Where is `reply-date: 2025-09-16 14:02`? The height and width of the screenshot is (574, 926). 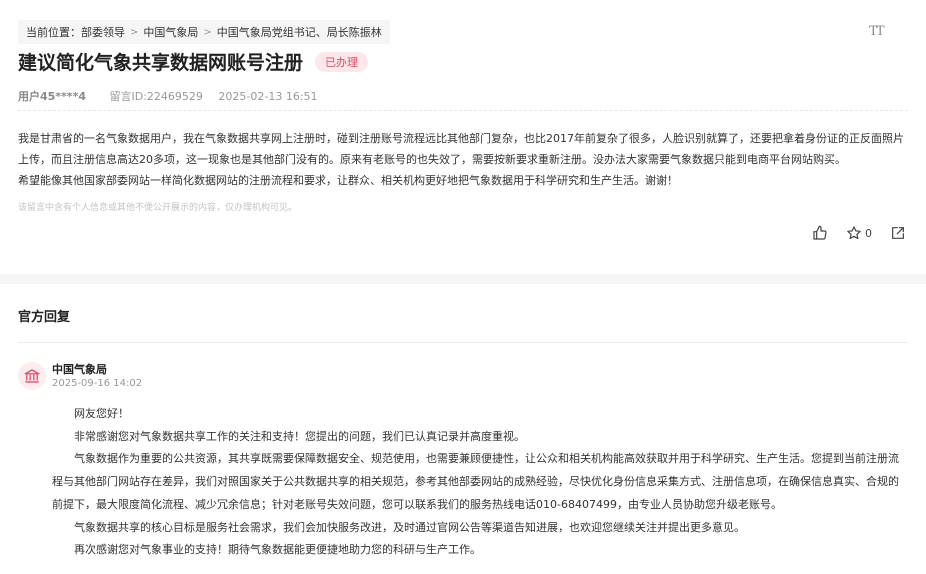
reply-date: 2025-09-16 14:02 is located at coordinates (97, 383).